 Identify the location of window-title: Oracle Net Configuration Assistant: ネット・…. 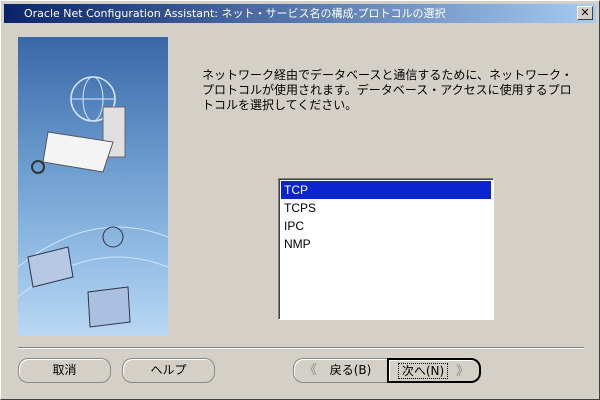
(235, 13).